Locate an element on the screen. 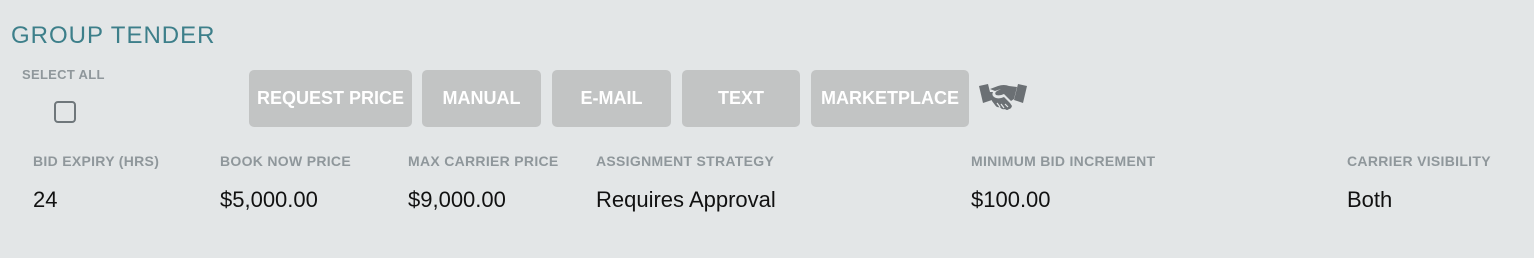 Image resolution: width=1534 pixels, height=258 pixels. assignment-strategy-label: ASSIGNMENT STRATEGY is located at coordinates (685, 161).